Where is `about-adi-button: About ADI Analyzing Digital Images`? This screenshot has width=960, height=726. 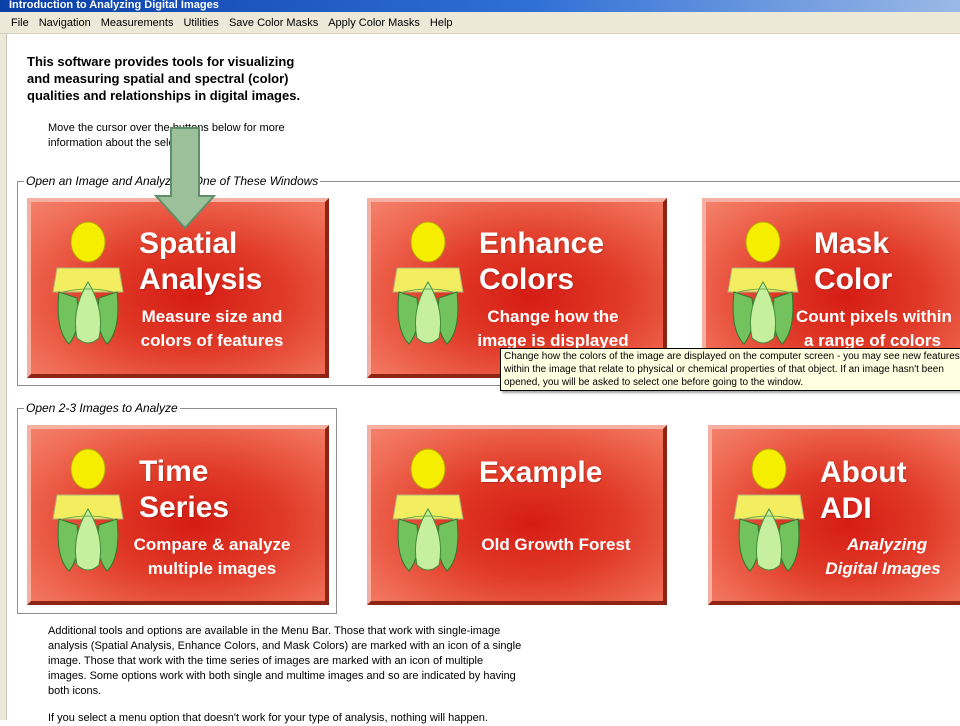 about-adi-button: About ADI Analyzing Digital Images is located at coordinates (834, 515).